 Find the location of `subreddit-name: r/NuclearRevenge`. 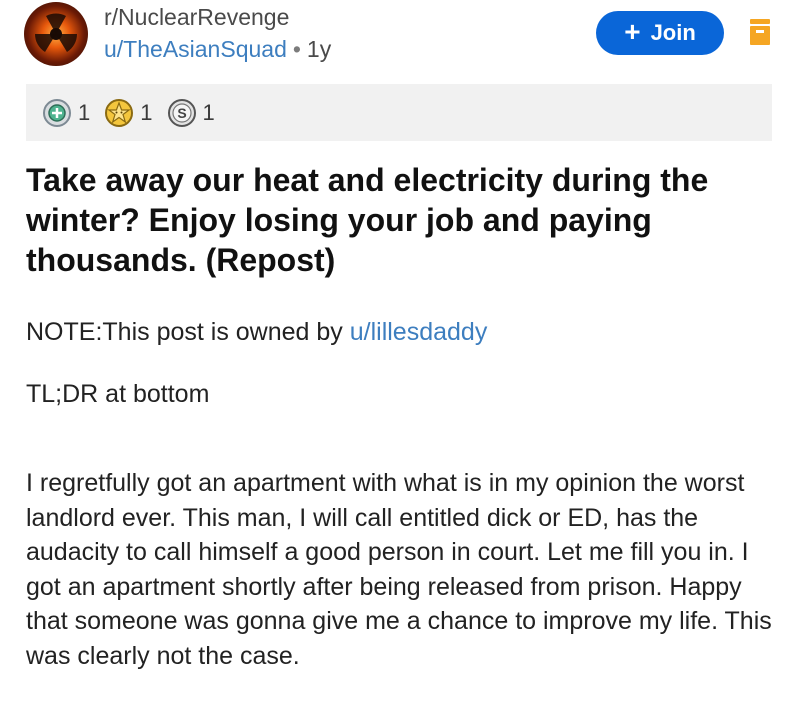

subreddit-name: r/NuclearRevenge is located at coordinates (196, 17).